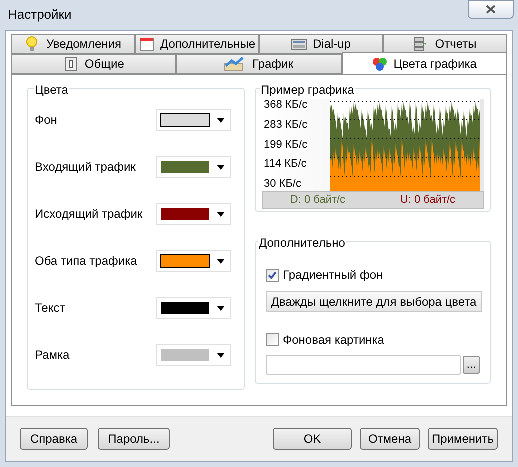 The width and height of the screenshot is (518, 467). I want to click on tab: Dial-up, so click(321, 44).